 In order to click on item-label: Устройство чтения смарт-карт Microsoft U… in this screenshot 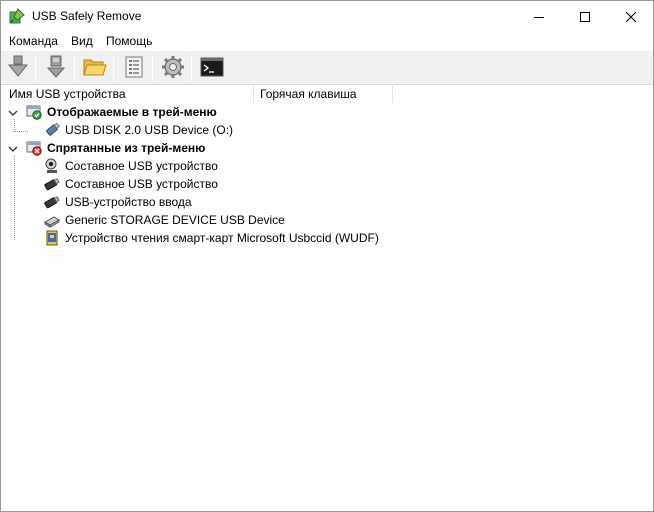, I will do `click(222, 238)`.